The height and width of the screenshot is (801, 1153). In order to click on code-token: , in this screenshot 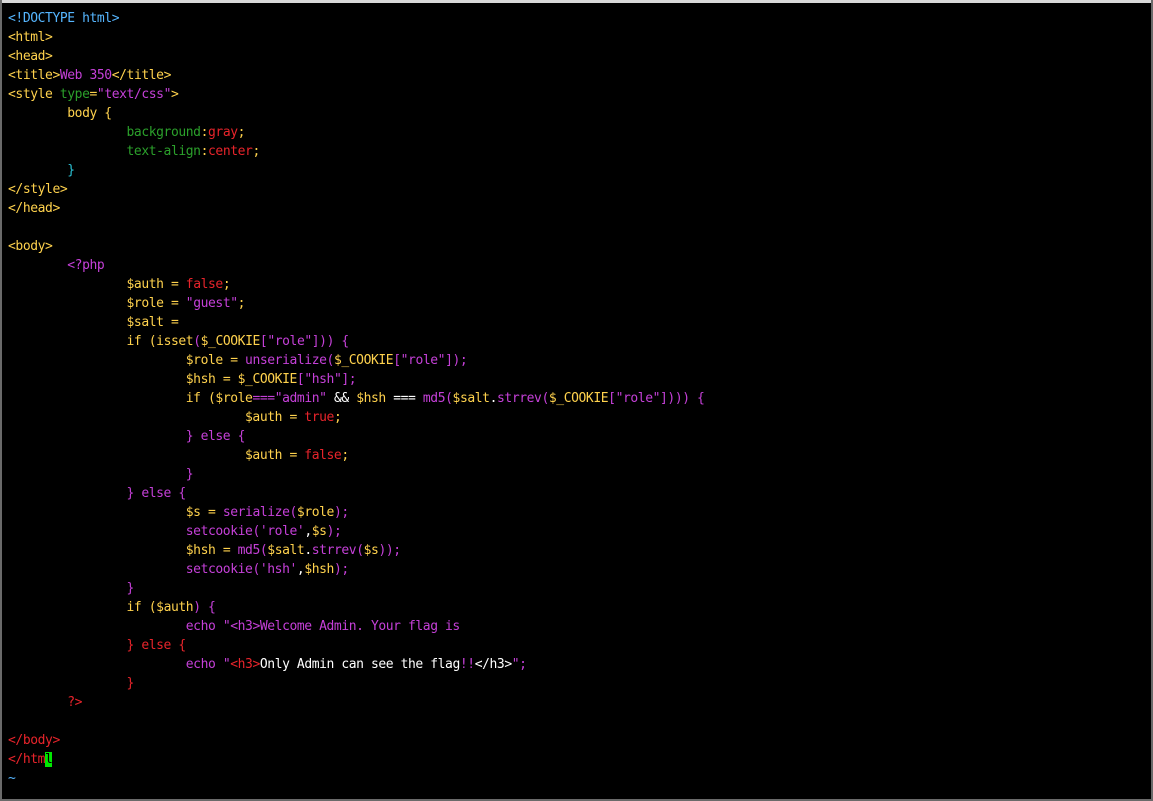, I will do `click(308, 531)`.